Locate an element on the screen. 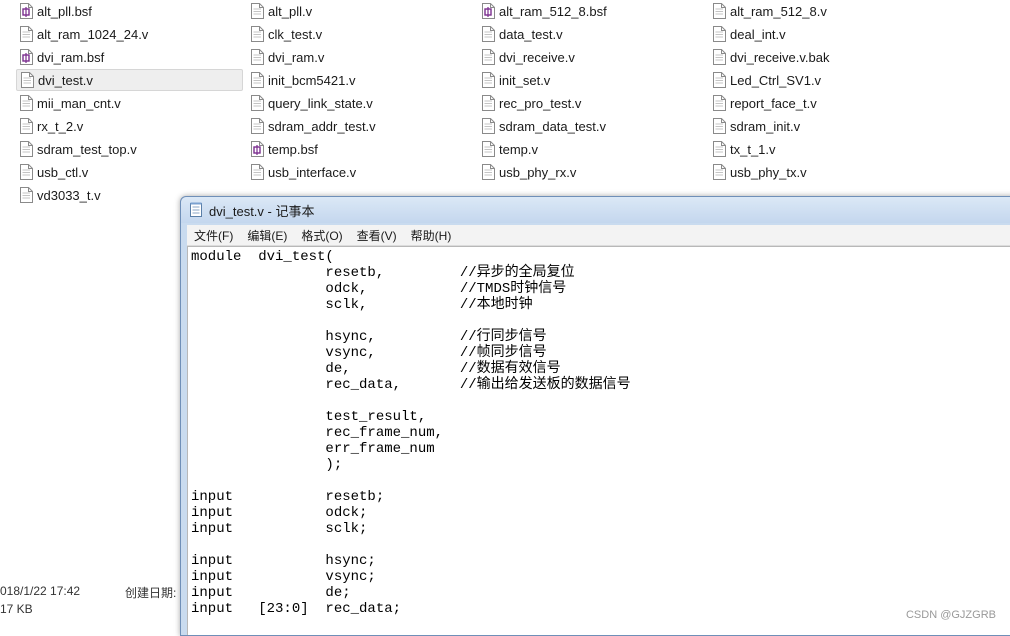 Image resolution: width=1010 pixels, height=636 pixels. watermark: CSDN @GJZGRB is located at coordinates (950, 615).